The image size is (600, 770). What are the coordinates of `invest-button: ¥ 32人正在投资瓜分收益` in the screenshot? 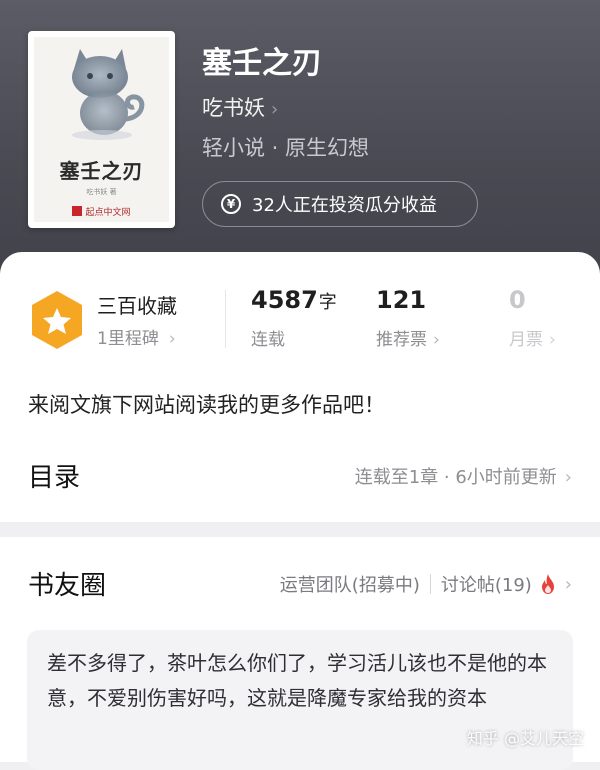 It's located at (340, 204).